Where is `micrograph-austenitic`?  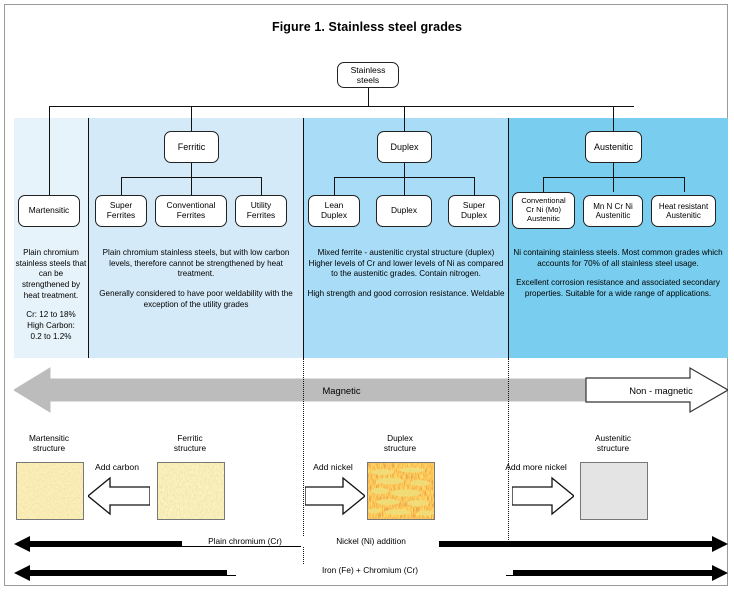
micrograph-austenitic is located at coordinates (614, 491).